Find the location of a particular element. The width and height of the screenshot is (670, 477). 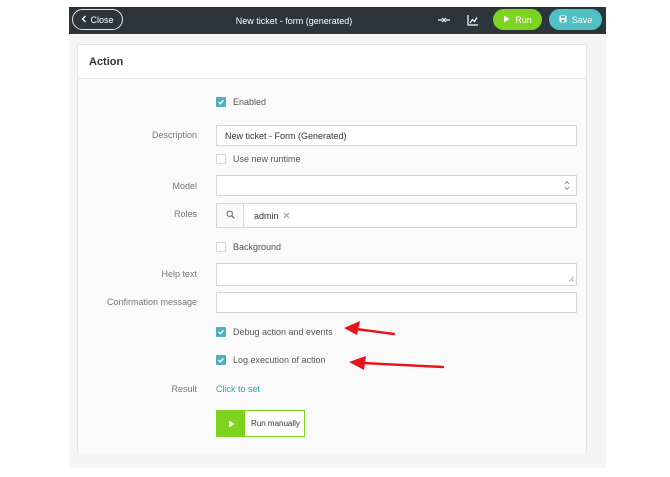

background-checkbox is located at coordinates (221, 247).